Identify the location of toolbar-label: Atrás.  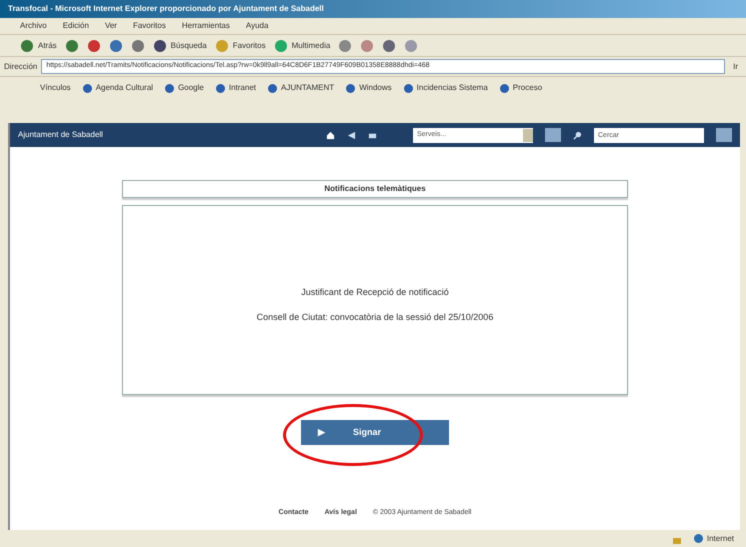
(47, 46).